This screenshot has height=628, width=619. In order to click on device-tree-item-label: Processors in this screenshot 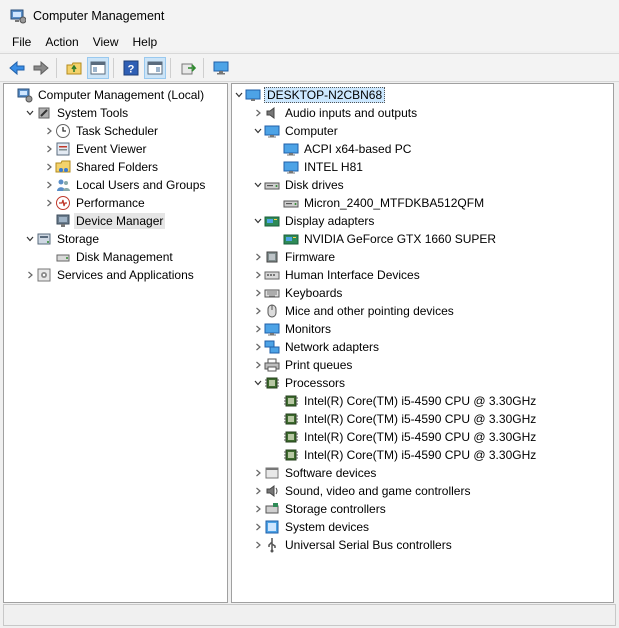, I will do `click(315, 383)`.